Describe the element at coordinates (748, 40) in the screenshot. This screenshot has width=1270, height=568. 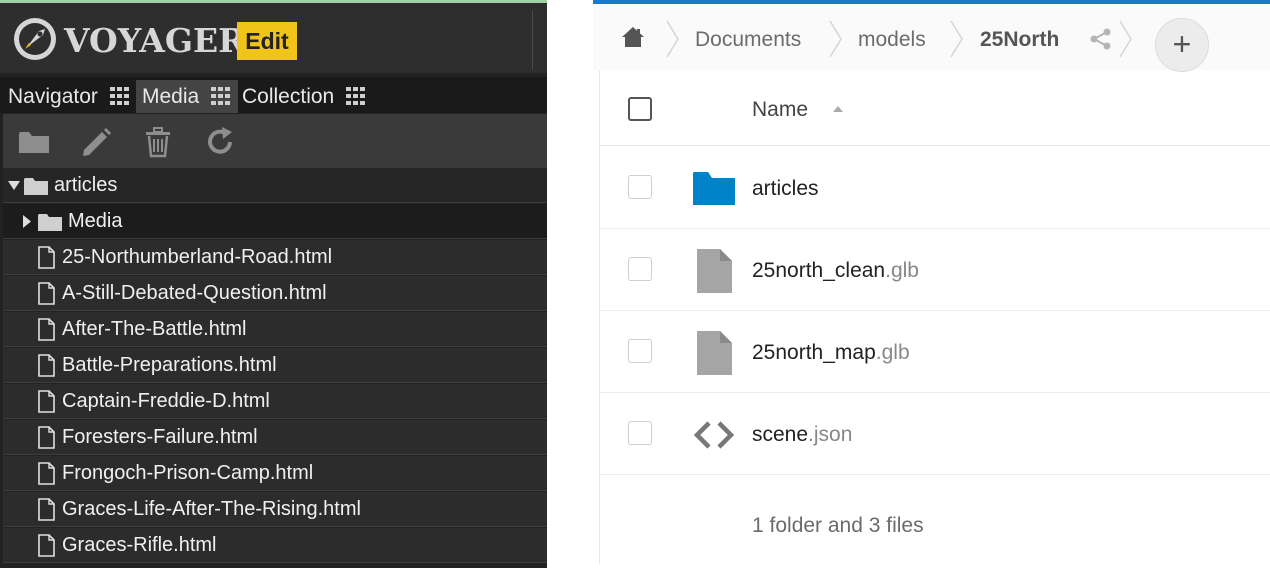
I see `breadcrumb-documents: Documents` at that location.